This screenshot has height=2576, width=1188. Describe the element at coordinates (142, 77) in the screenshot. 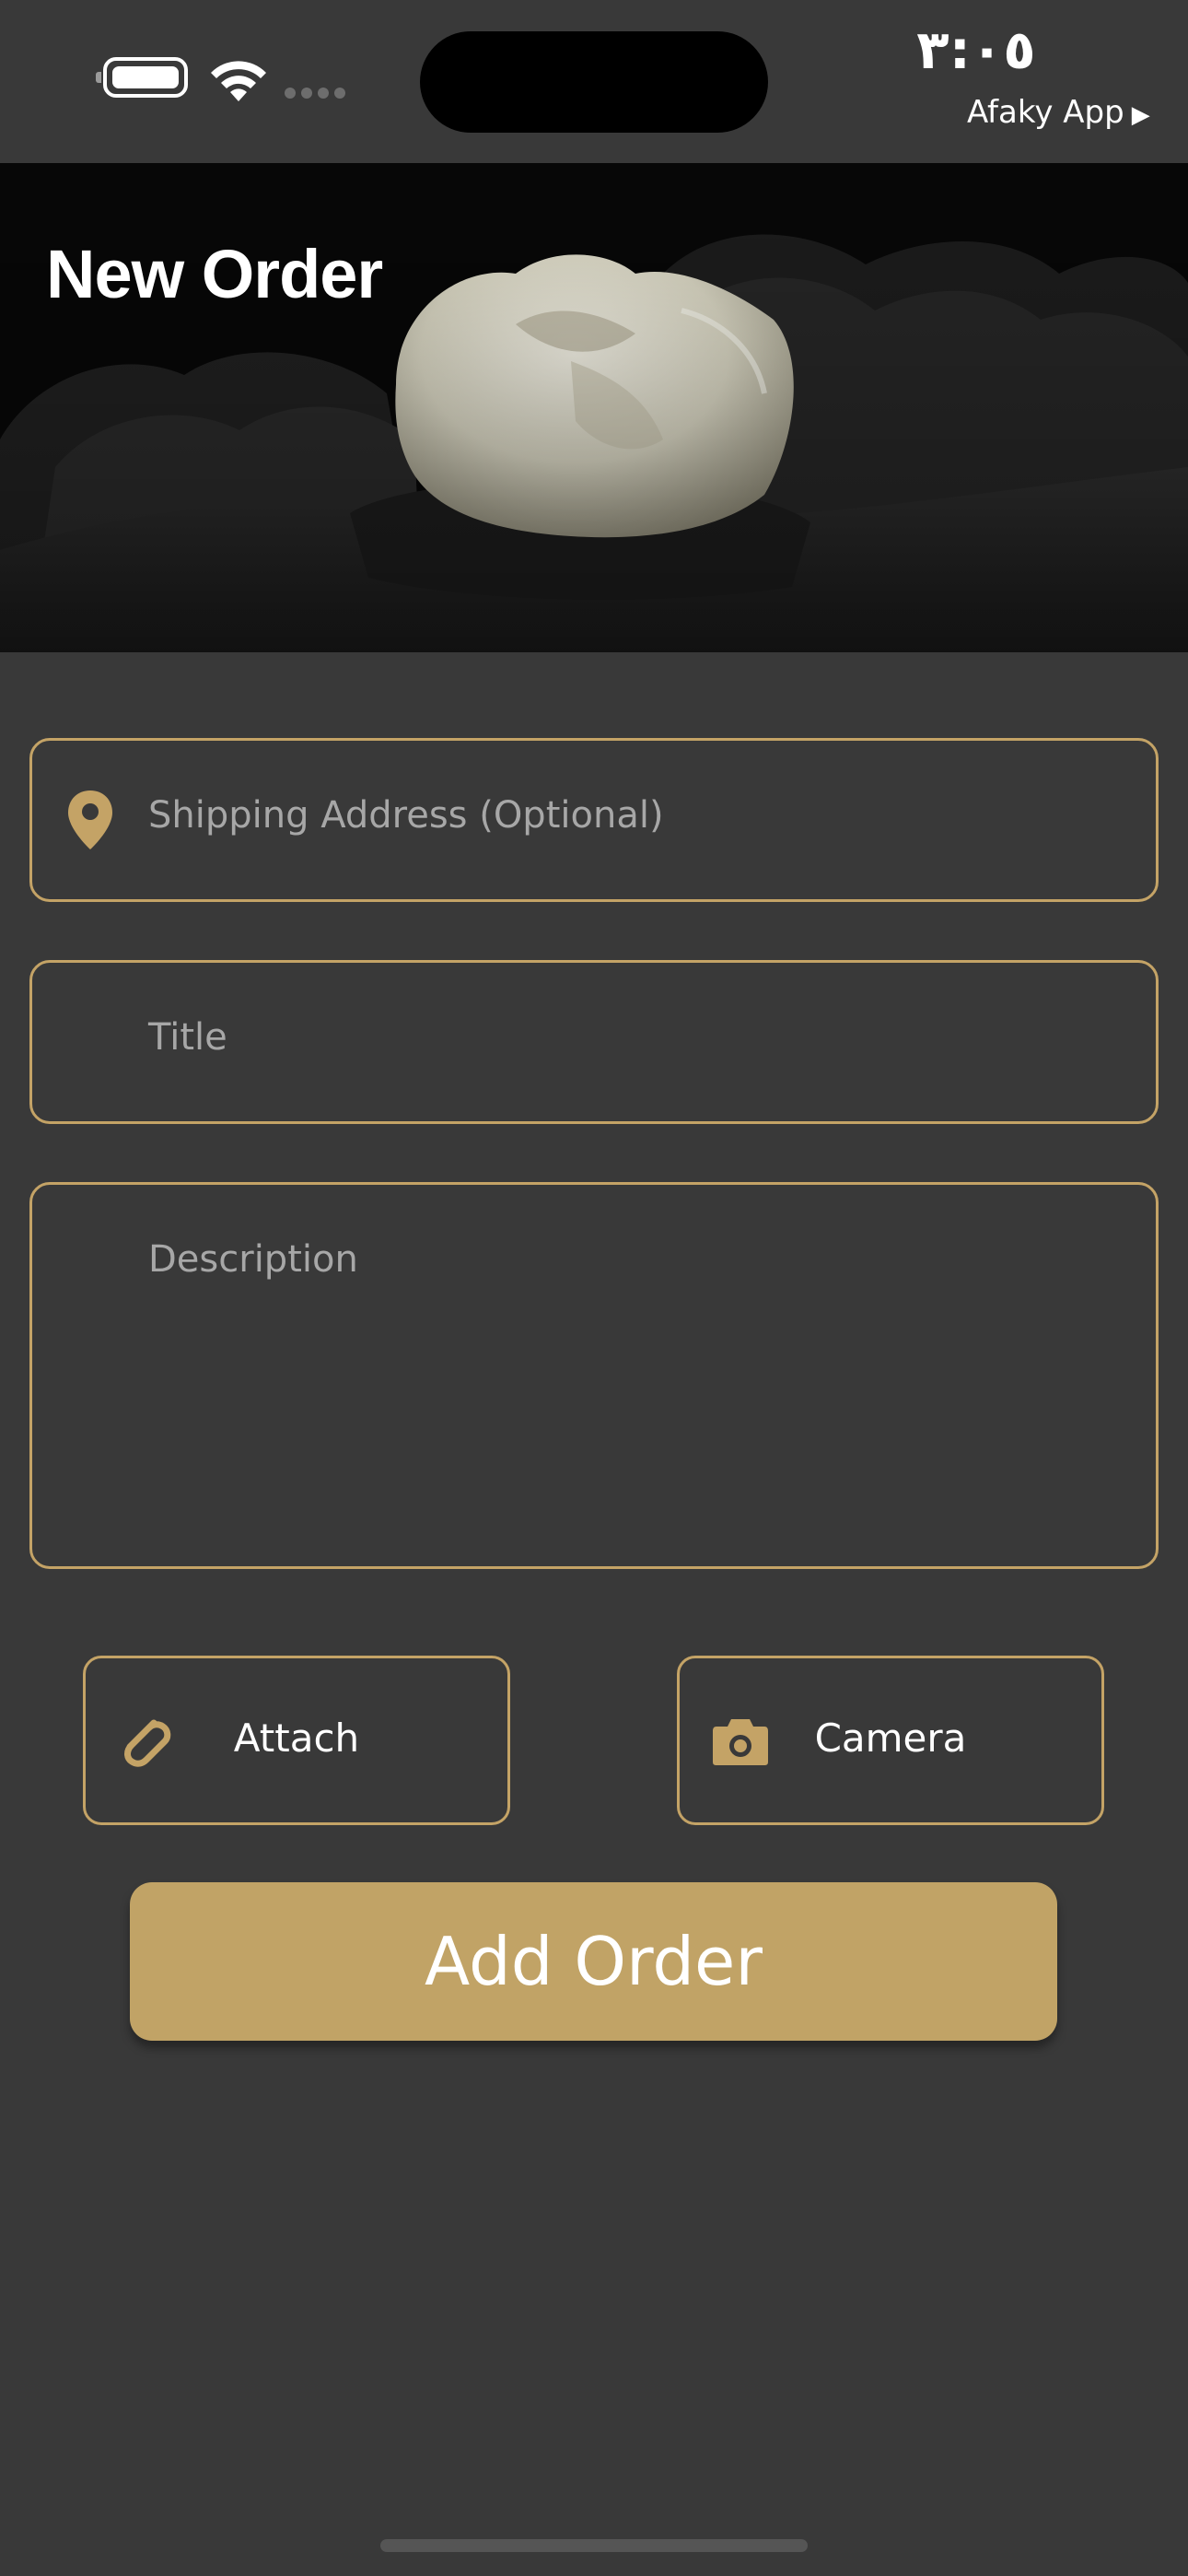

I see `battery-icon` at that location.